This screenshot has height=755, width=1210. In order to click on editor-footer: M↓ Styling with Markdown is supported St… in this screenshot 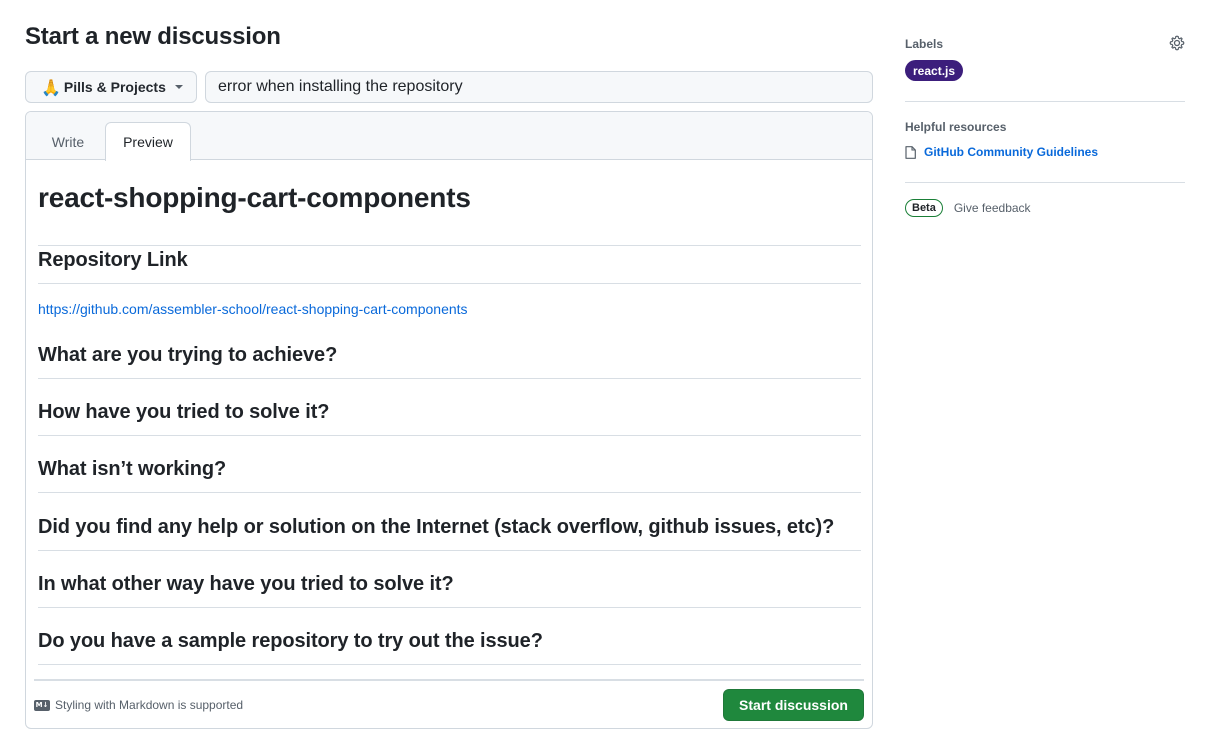, I will do `click(449, 703)`.